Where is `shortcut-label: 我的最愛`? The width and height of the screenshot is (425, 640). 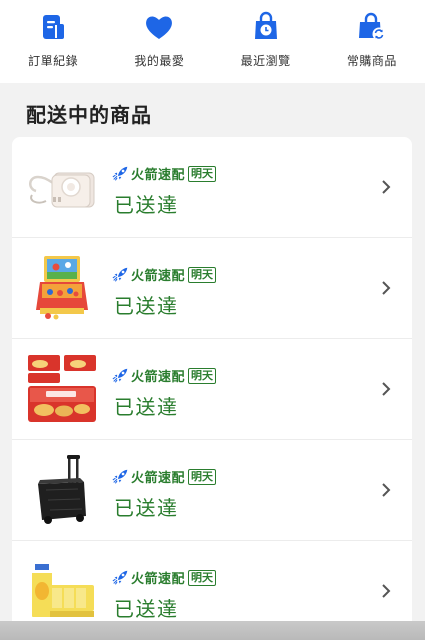
shortcut-label: 我的最愛 is located at coordinates (159, 61).